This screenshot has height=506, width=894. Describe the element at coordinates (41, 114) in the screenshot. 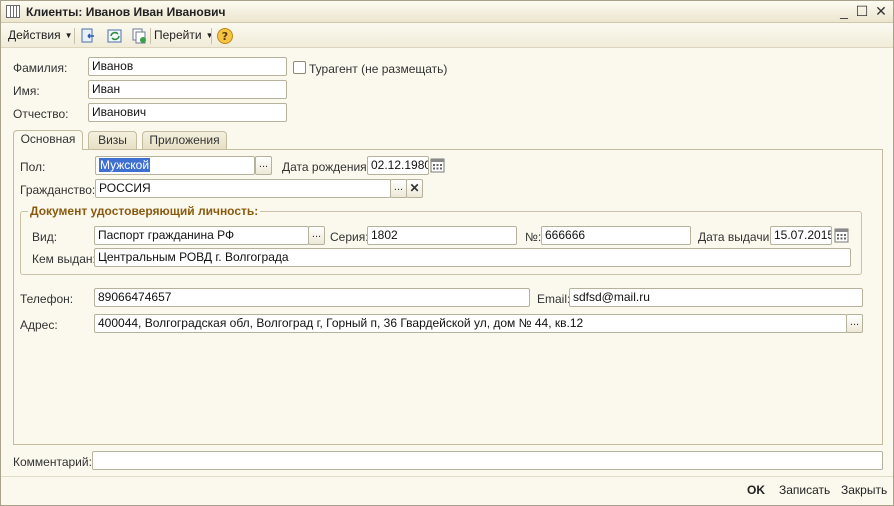

I see `middle-name-label: Отчество:` at that location.